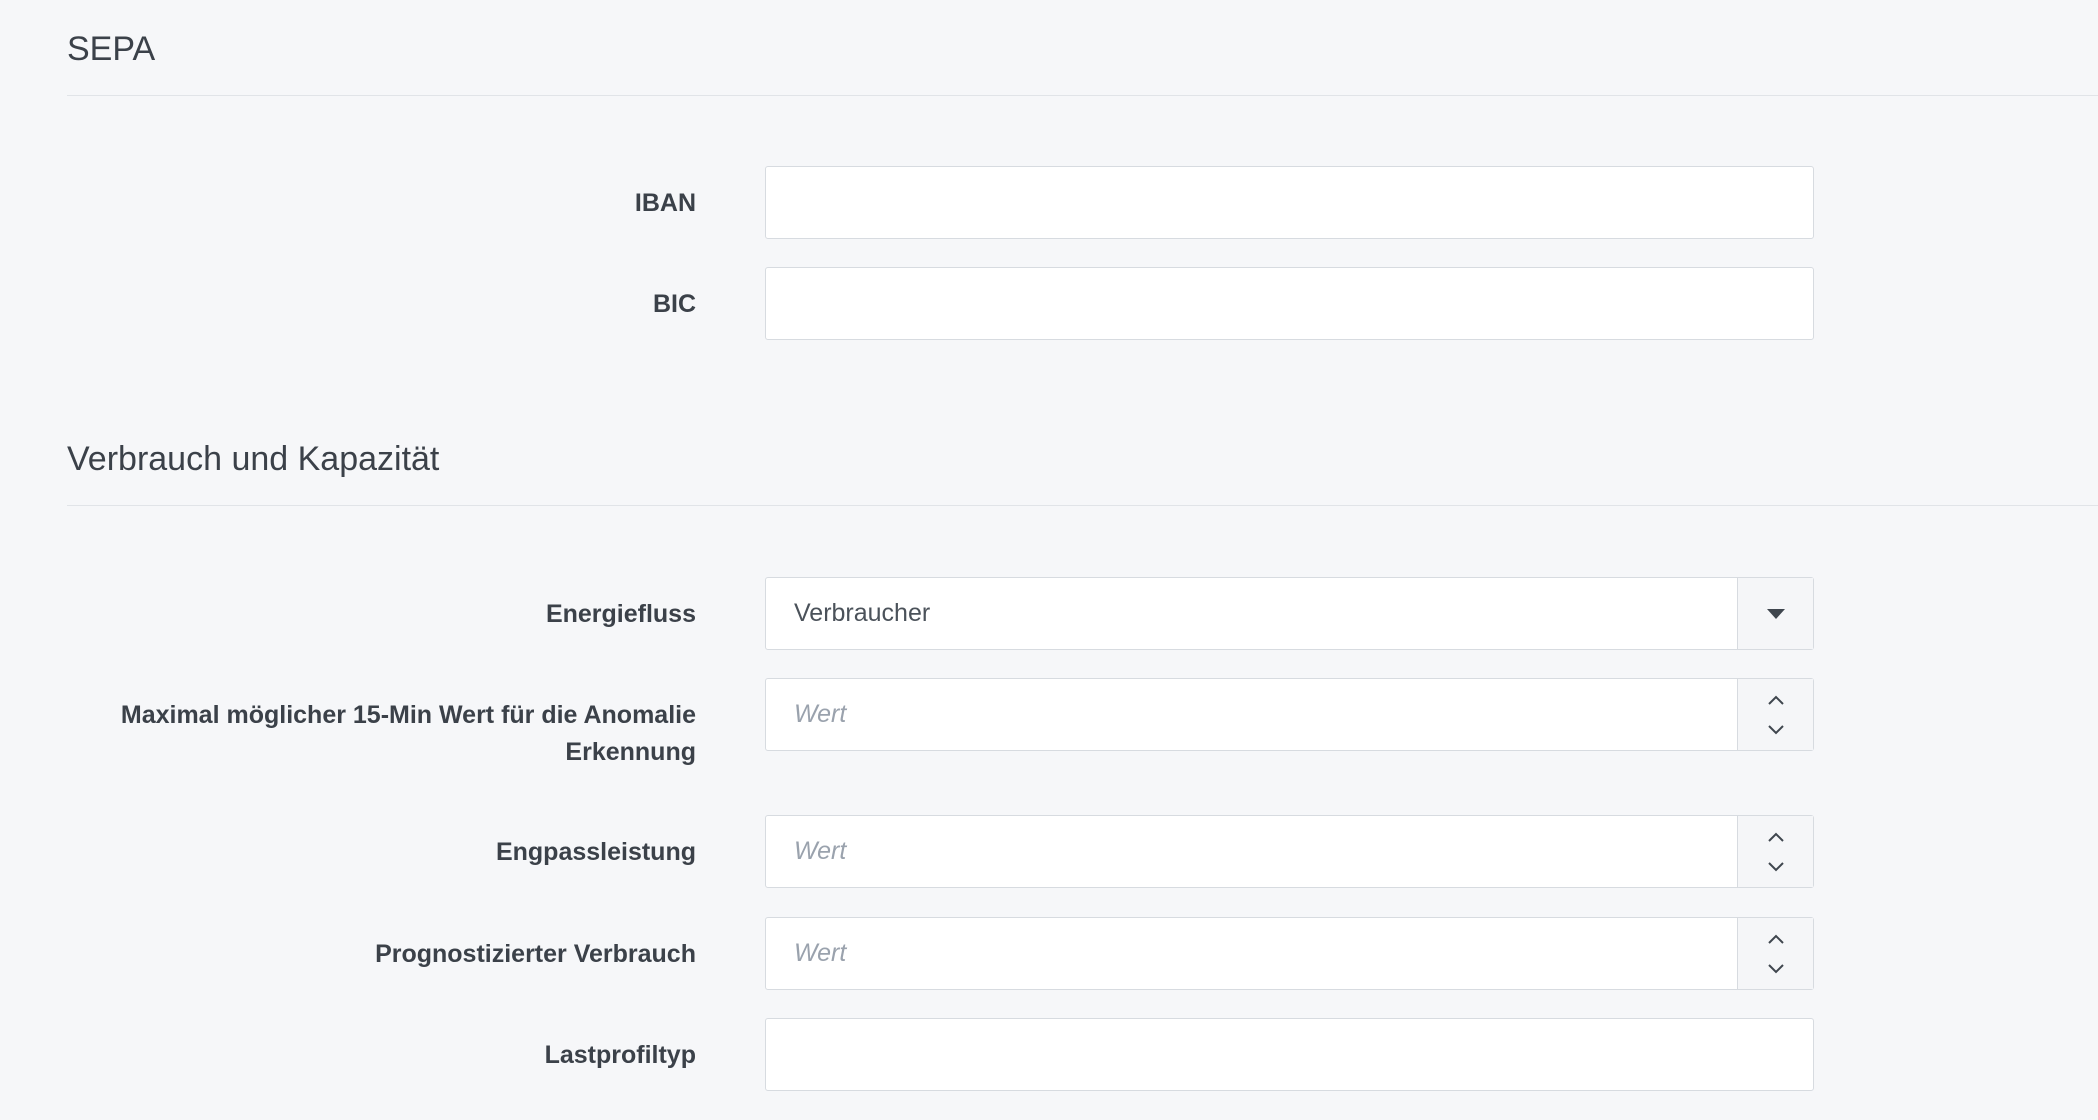  What do you see at coordinates (595, 852) in the screenshot?
I see `engpass-label: Engpassleistung` at bounding box center [595, 852].